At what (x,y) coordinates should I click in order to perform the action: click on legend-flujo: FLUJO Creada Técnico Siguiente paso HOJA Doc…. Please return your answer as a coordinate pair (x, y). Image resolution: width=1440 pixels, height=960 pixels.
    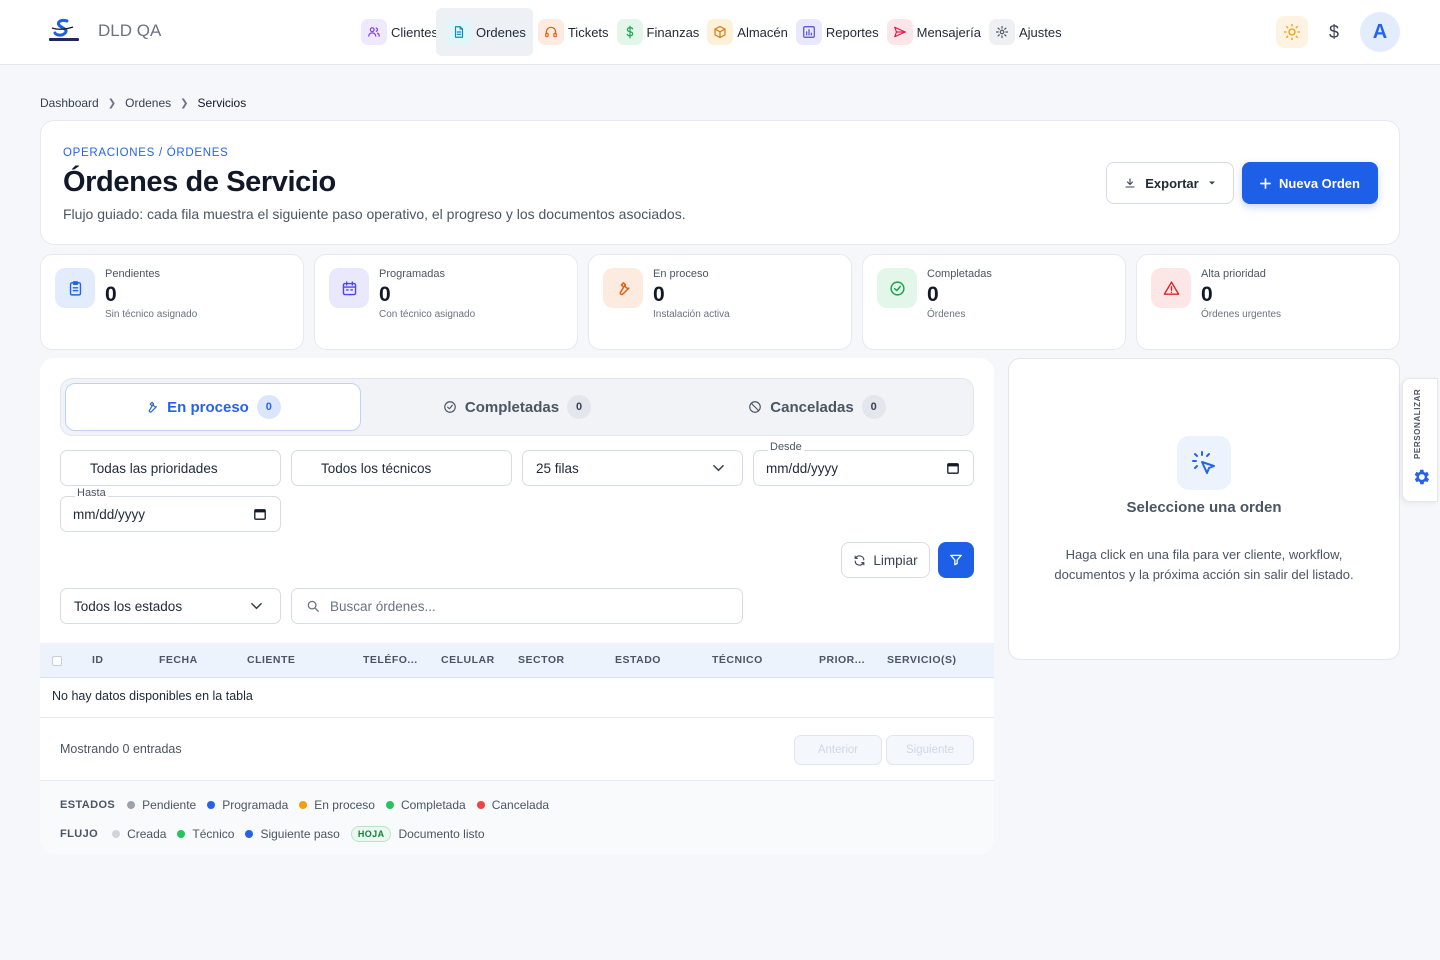
    Looking at the image, I should click on (272, 834).